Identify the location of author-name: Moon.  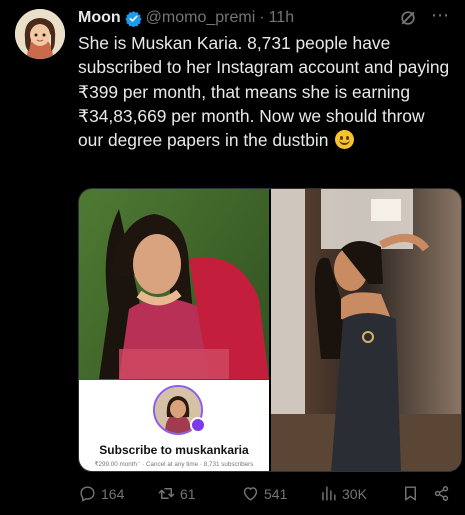
(99, 18).